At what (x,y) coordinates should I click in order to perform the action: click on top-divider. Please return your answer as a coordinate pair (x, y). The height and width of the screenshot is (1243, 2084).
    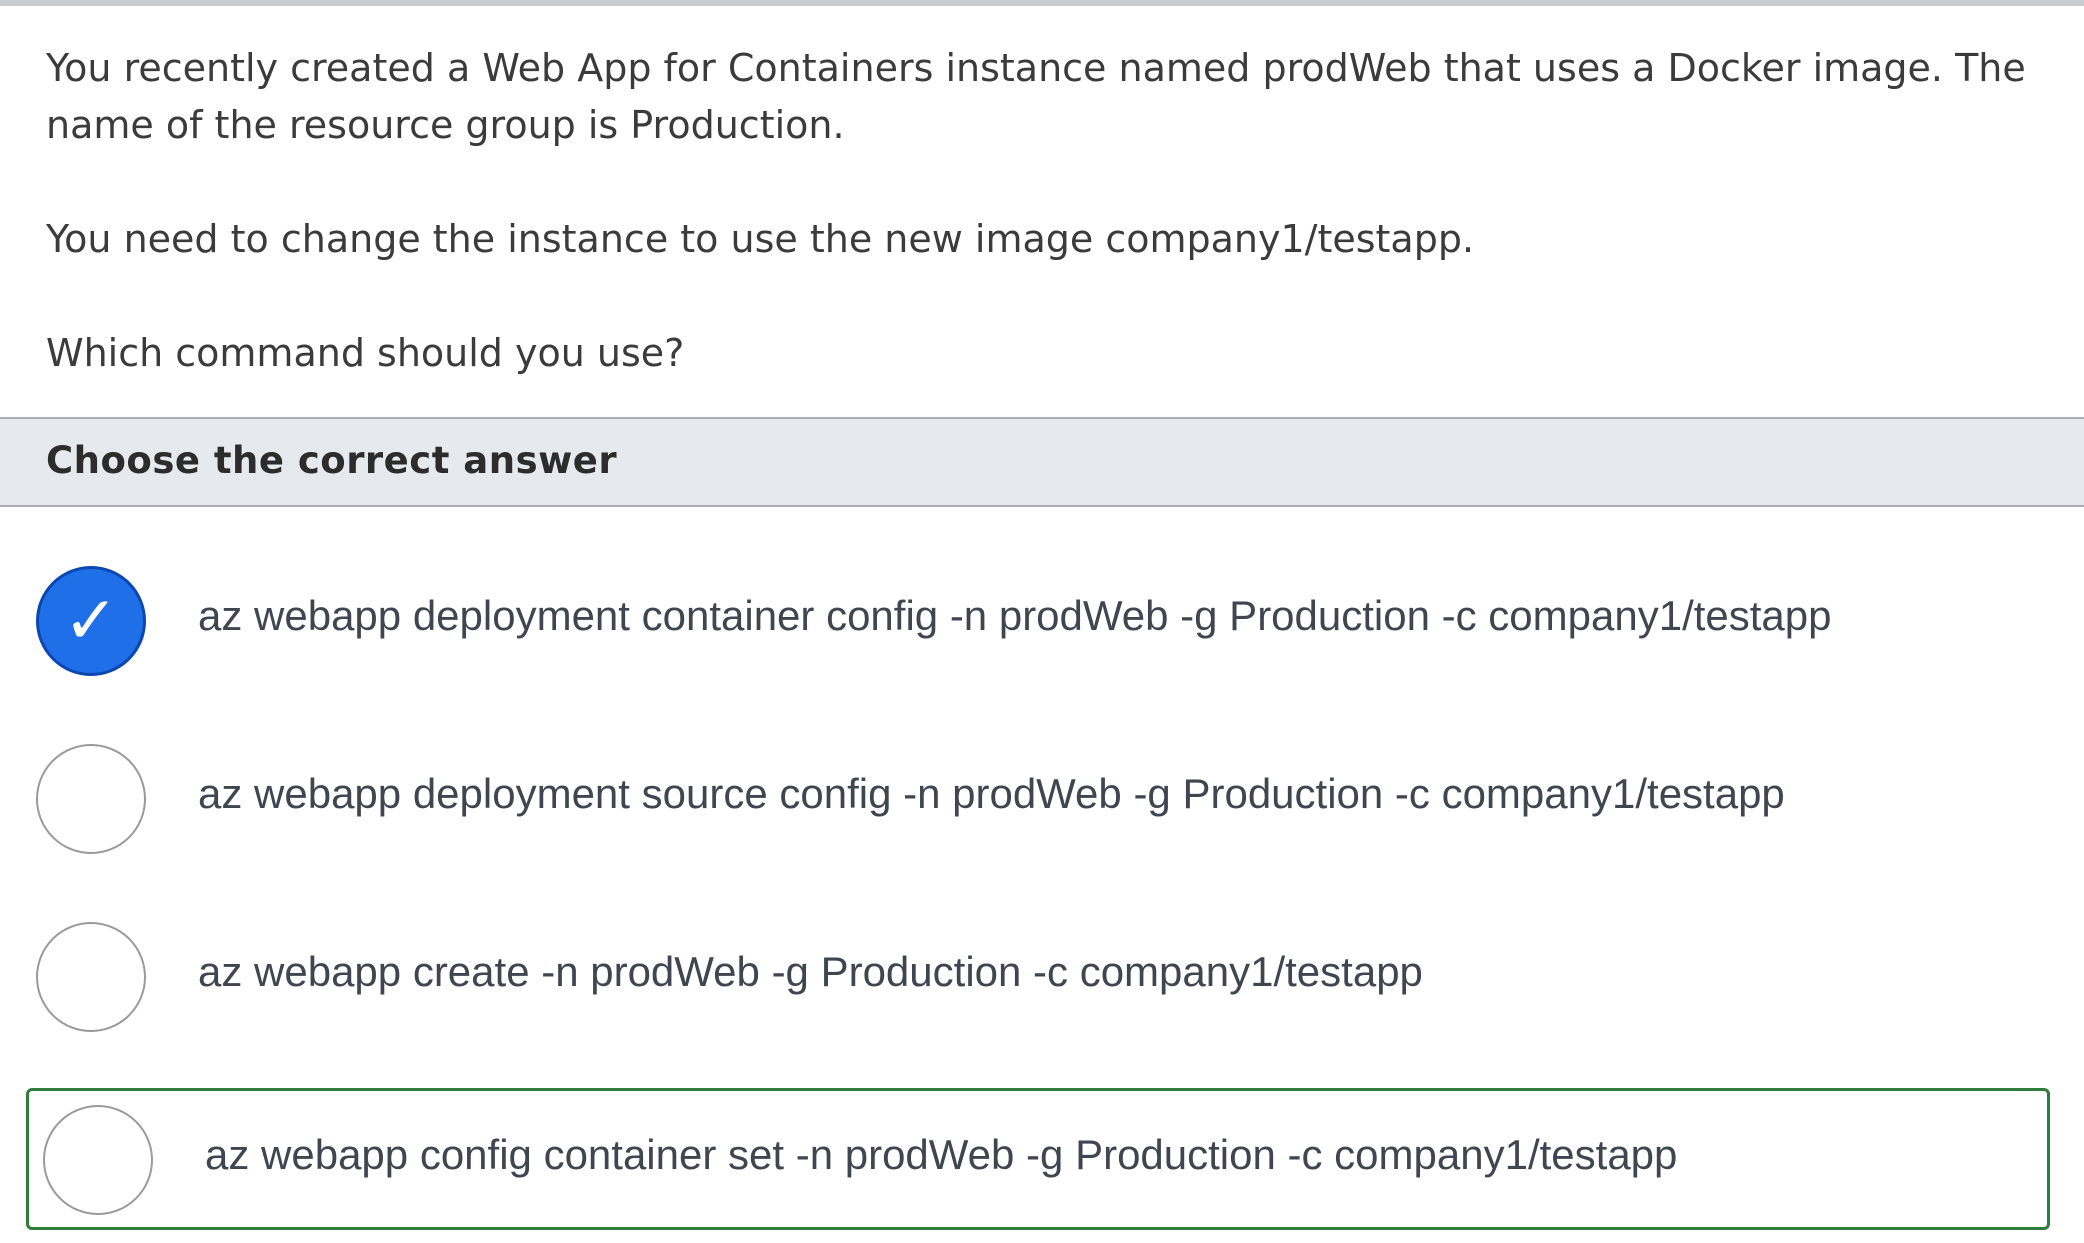
    Looking at the image, I should click on (1042, 3).